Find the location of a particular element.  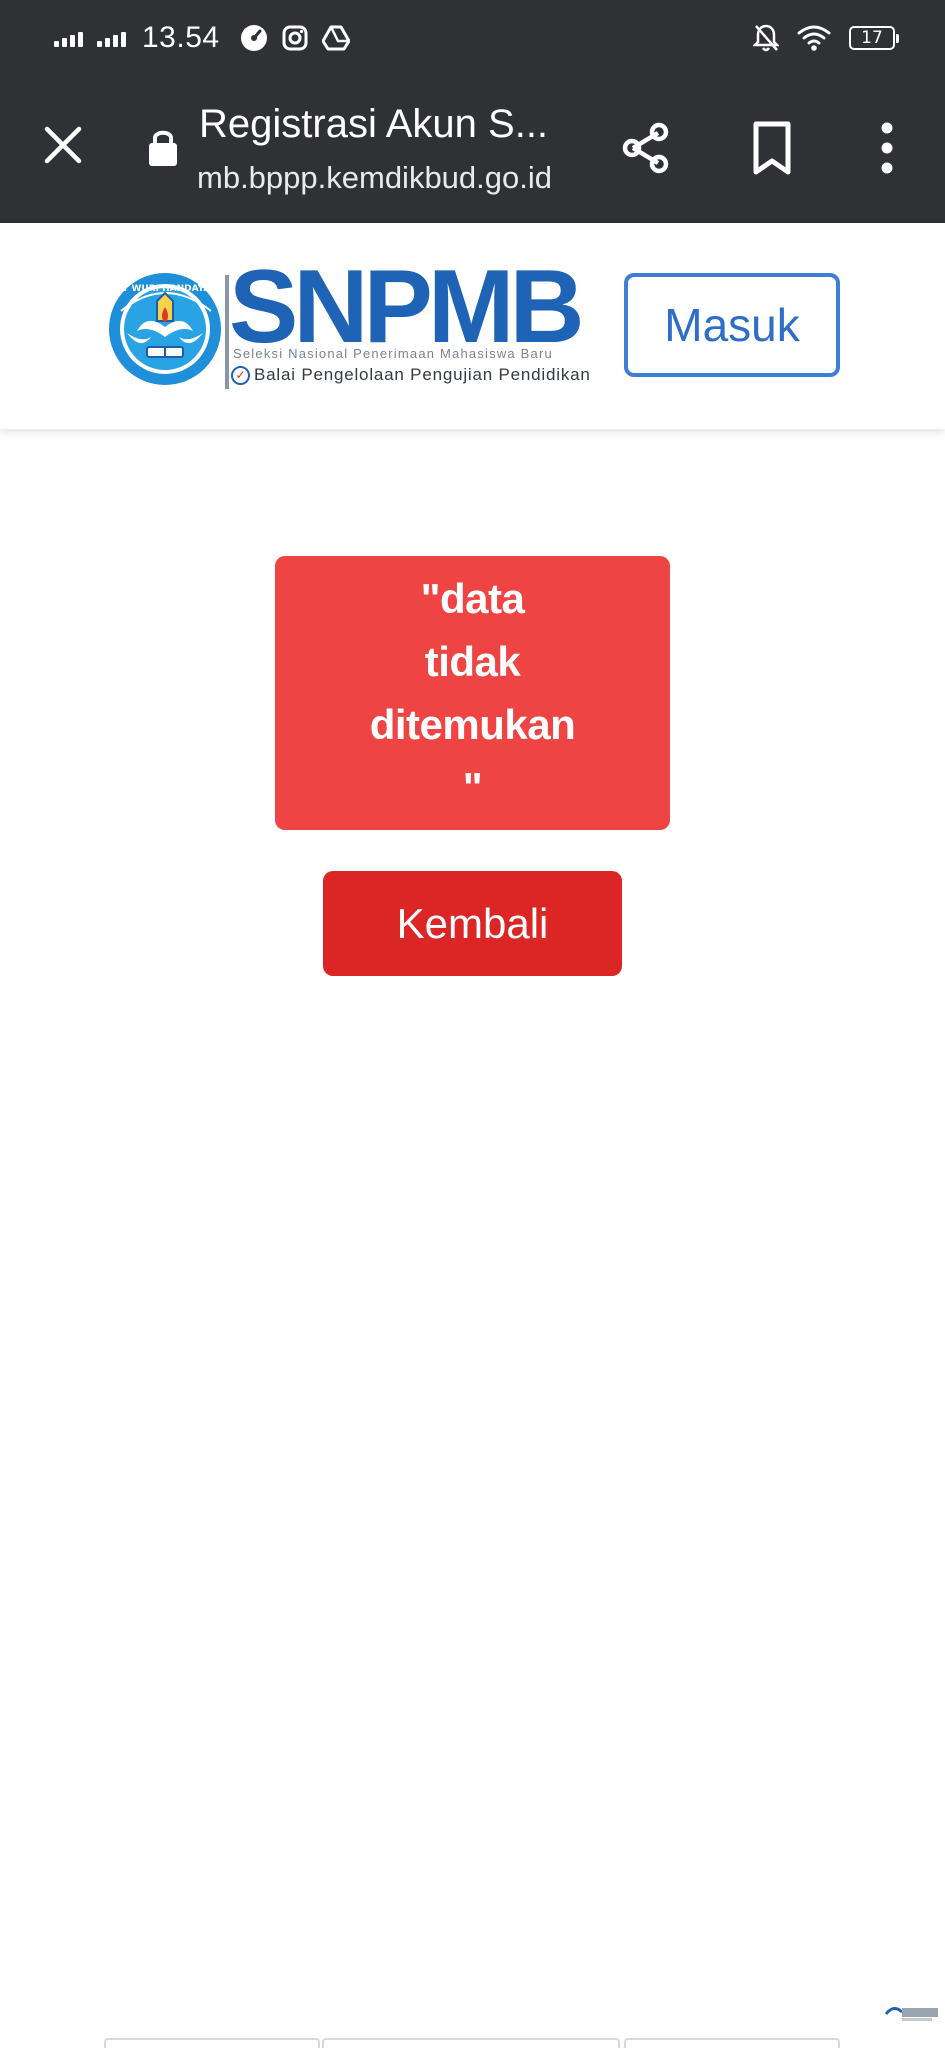

instagram-icon is located at coordinates (295, 38).